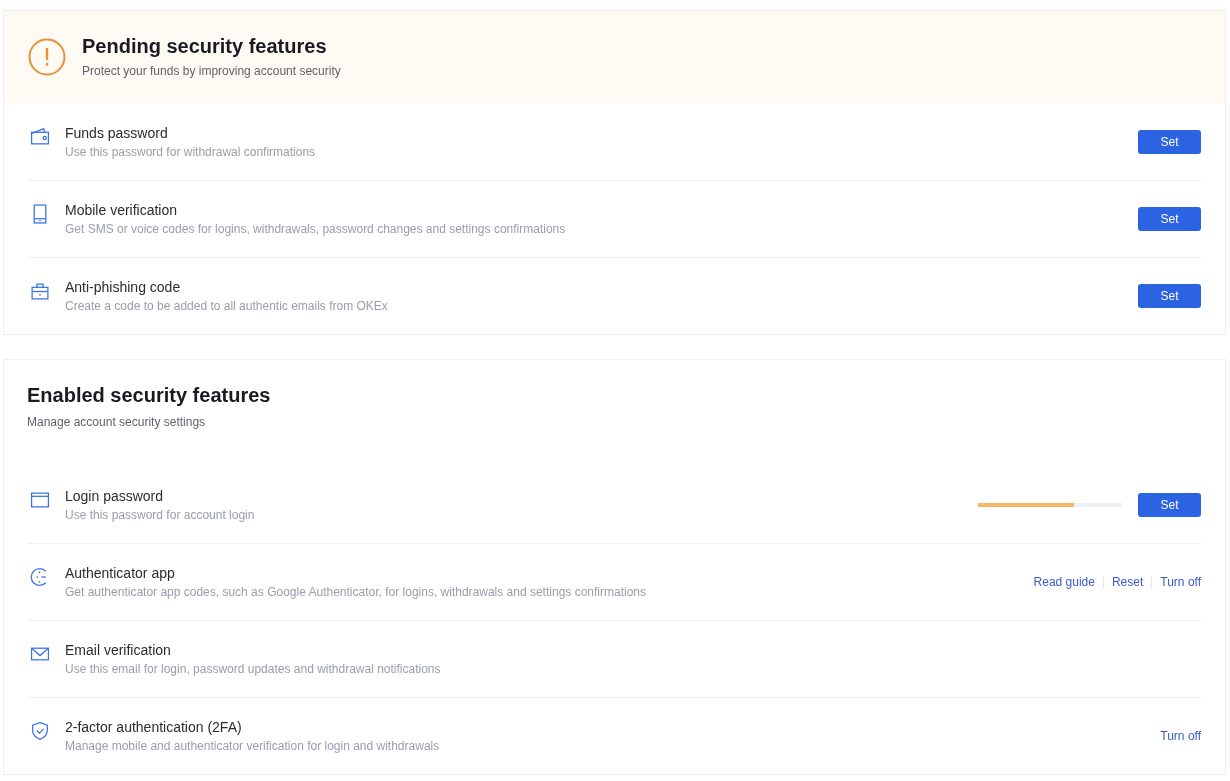  I want to click on feature-description: Create a code to be added to all authentic emails from OKEx, so click(227, 306).